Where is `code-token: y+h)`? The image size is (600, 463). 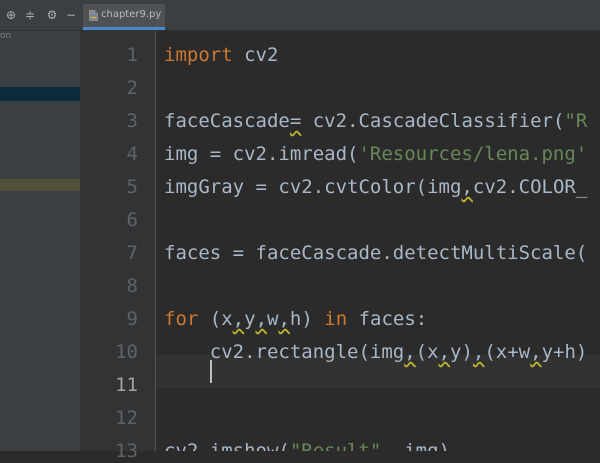
code-token: y+h) is located at coordinates (564, 352).